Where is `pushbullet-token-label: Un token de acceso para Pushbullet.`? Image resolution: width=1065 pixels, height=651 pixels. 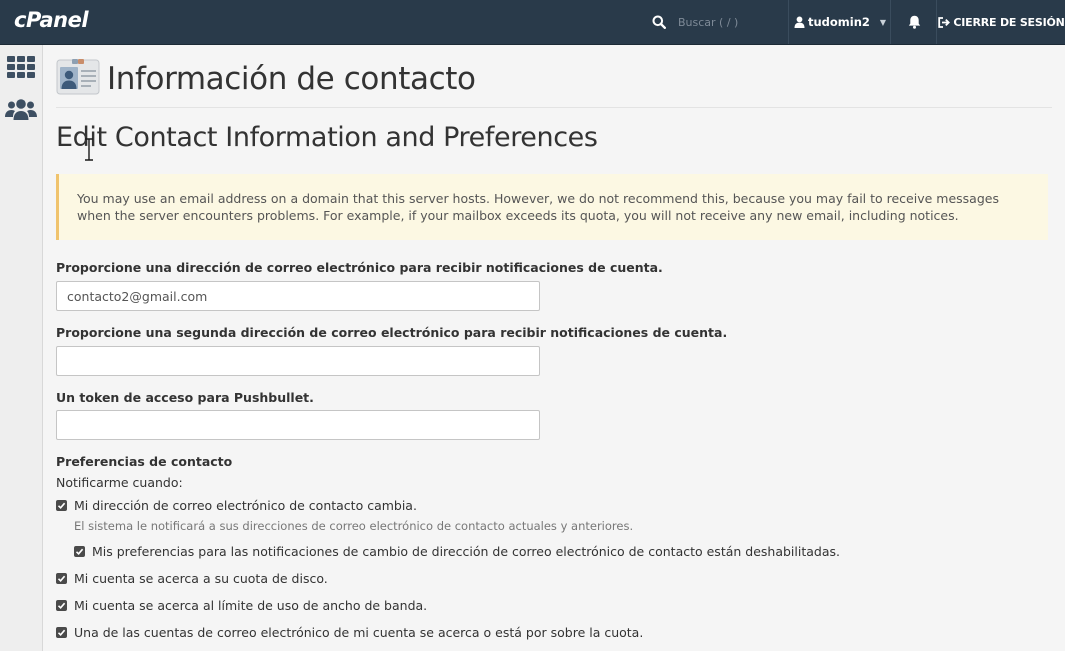
pushbullet-token-label: Un token de acceso para Pushbullet. is located at coordinates (185, 397).